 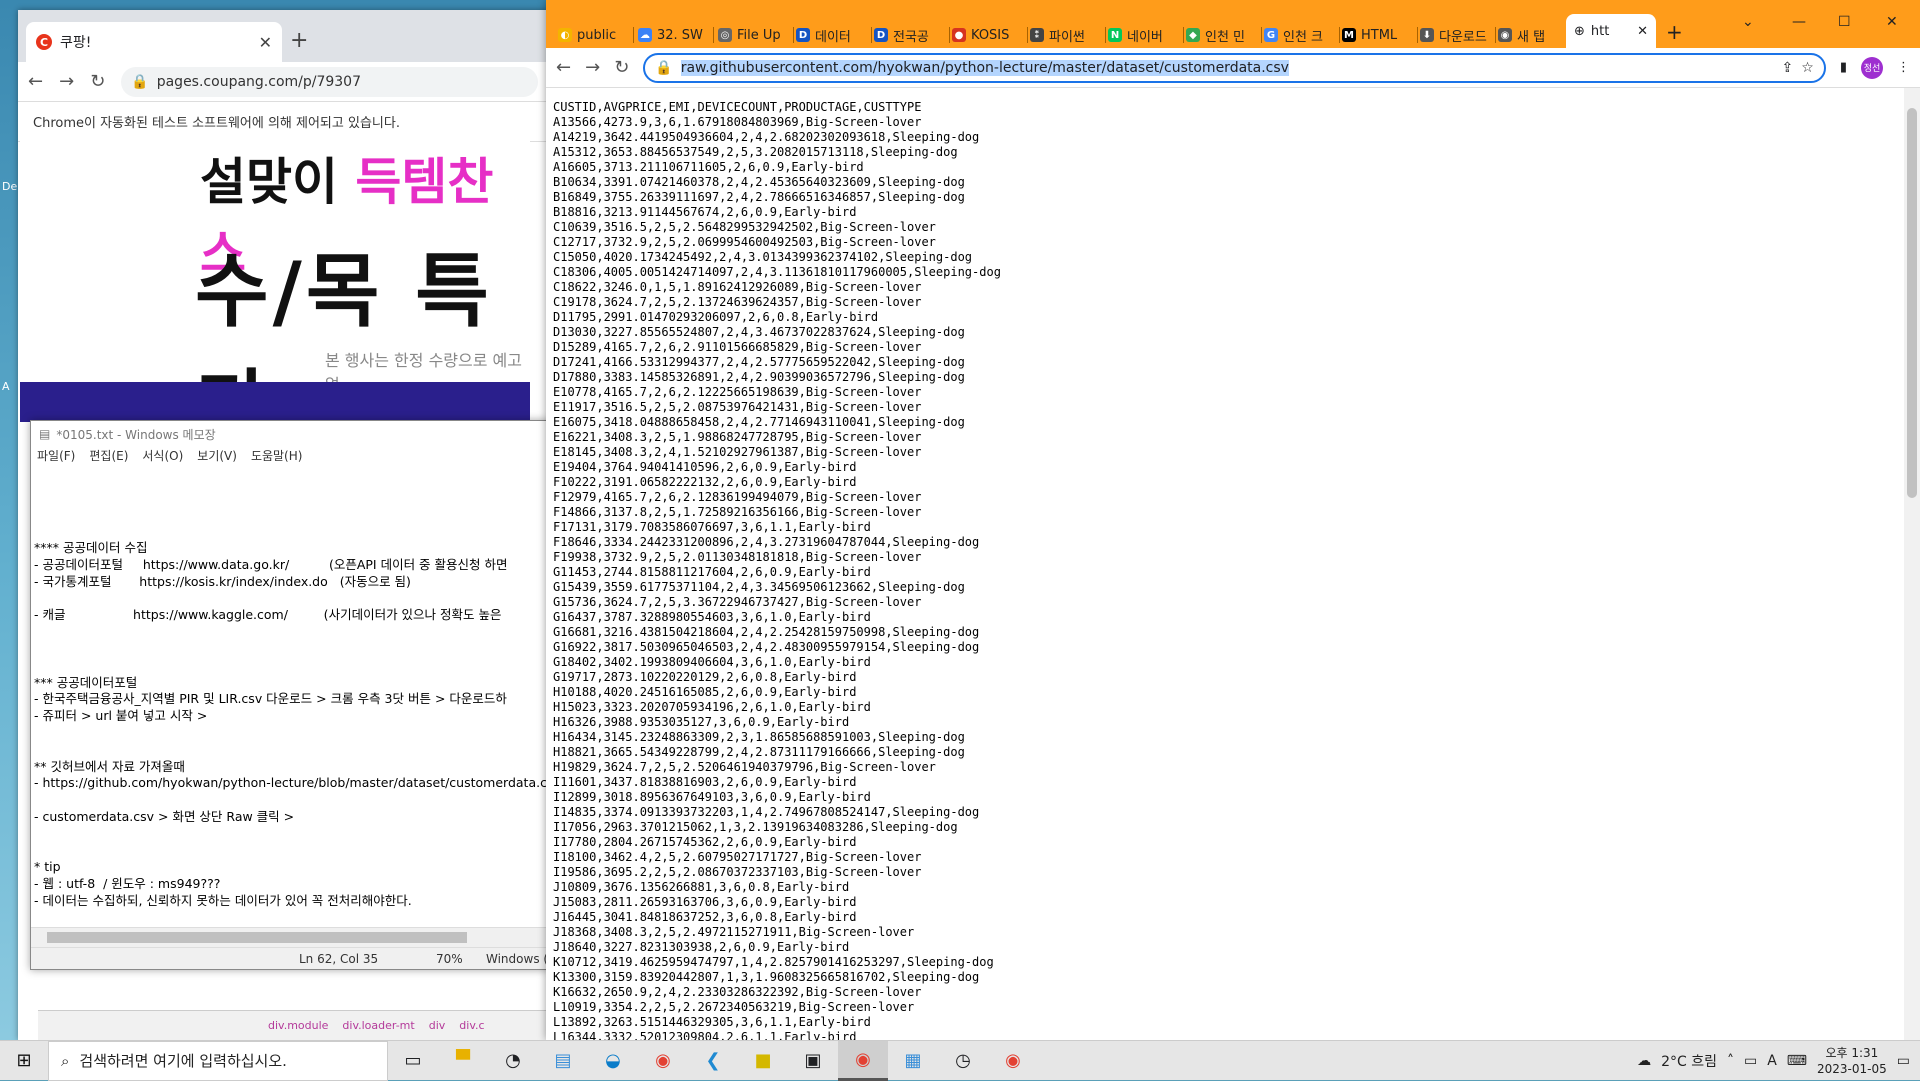 I want to click on notepad-titlebar: ▤ *0105.txt - Windows 메모장, so click(x=290, y=434).